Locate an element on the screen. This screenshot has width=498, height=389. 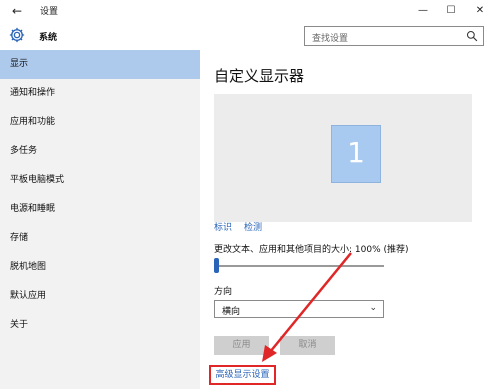
window-title: 设置 is located at coordinates (49, 12).